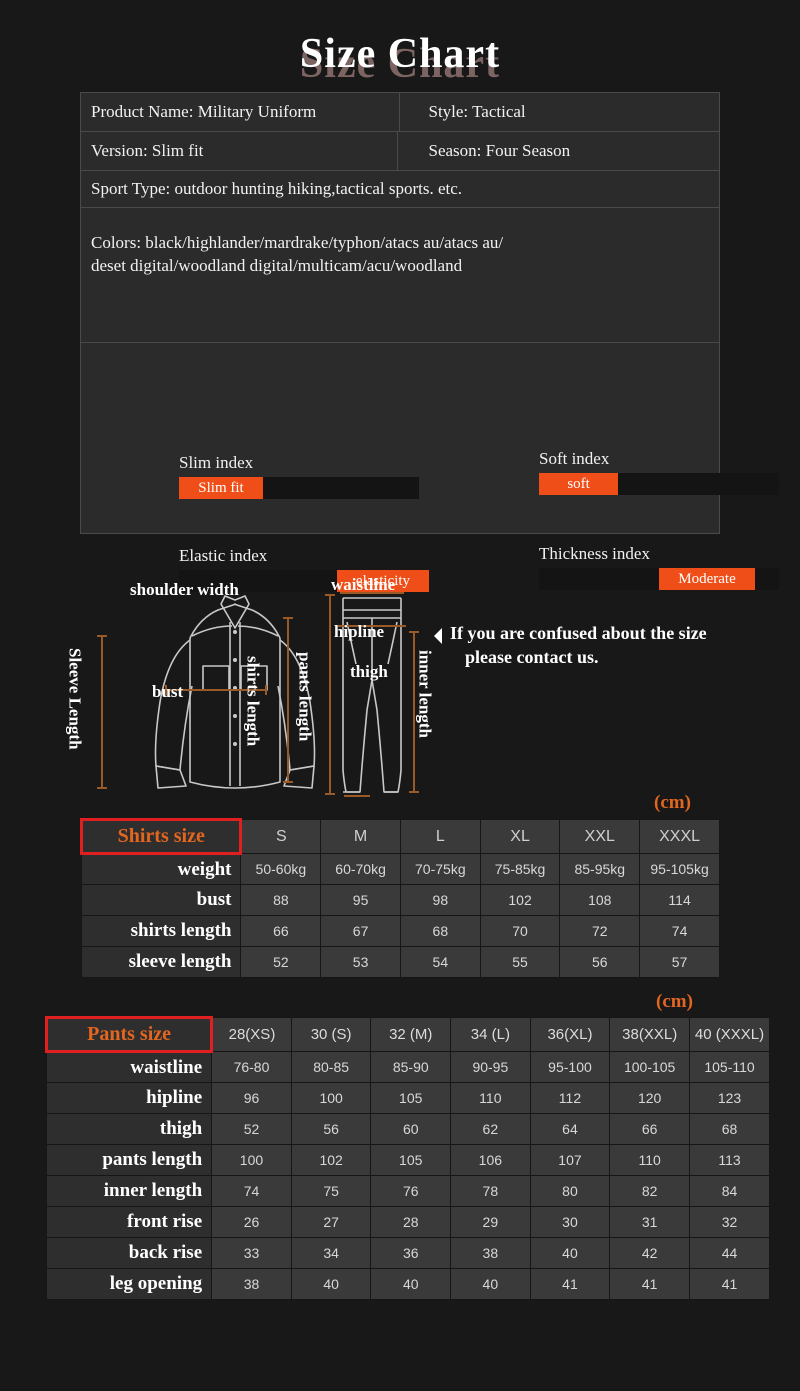 The image size is (800, 1391). What do you see at coordinates (129, 1222) in the screenshot?
I see `table-row-label: front rise` at bounding box center [129, 1222].